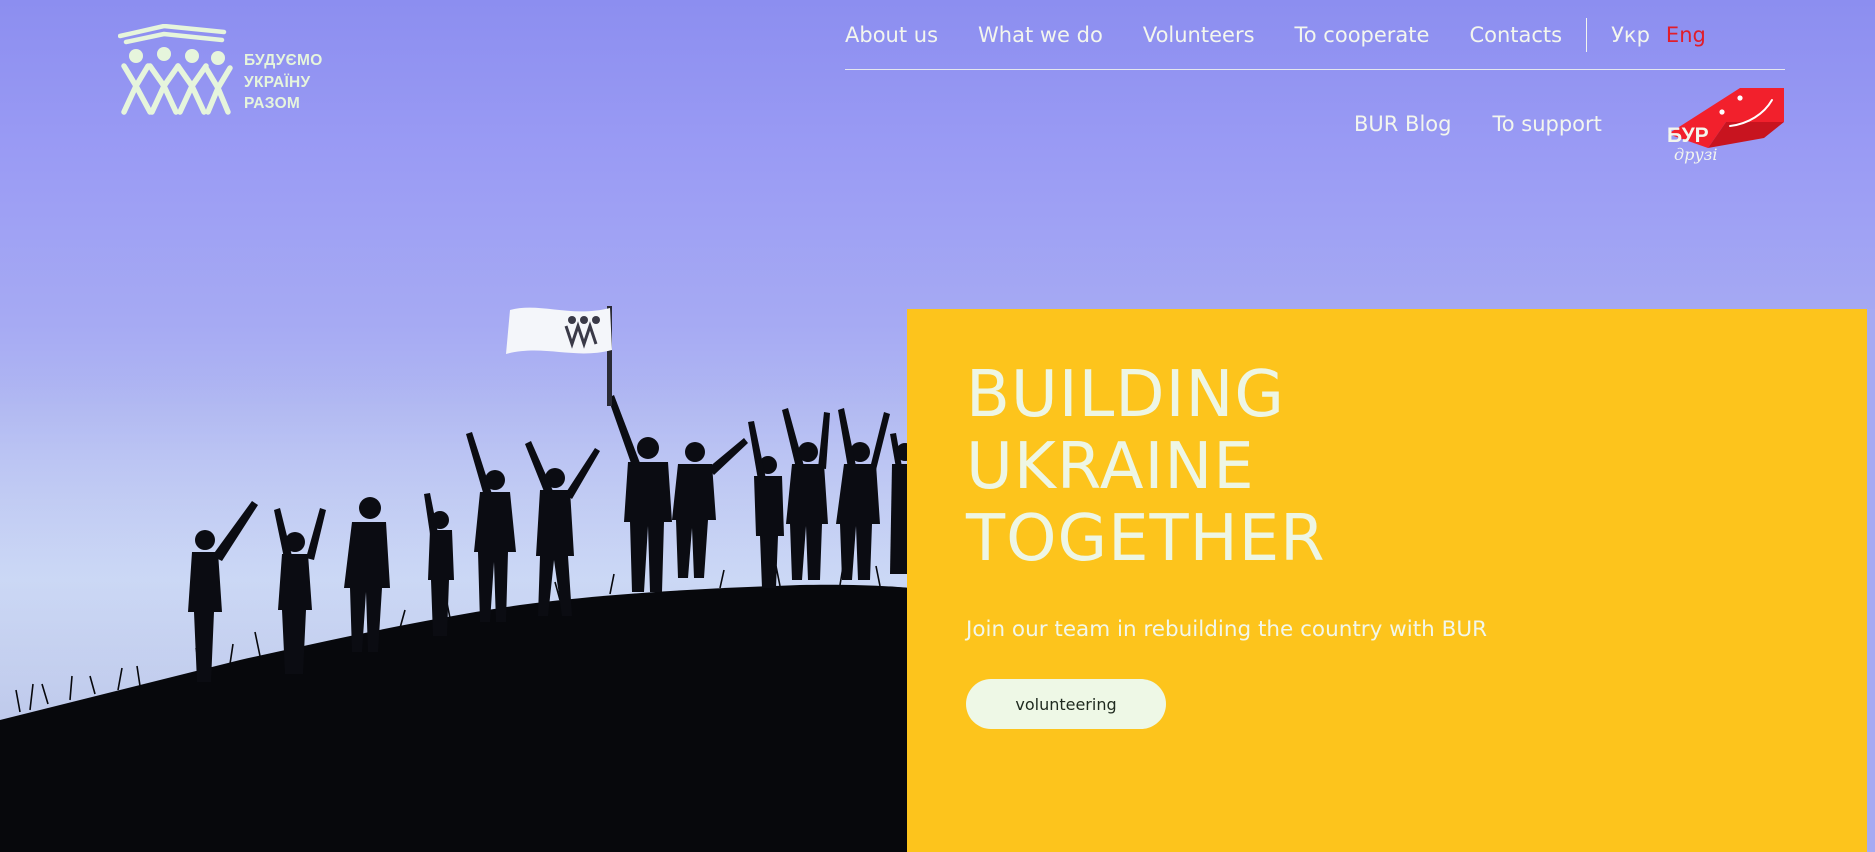 The image size is (1875, 852). I want to click on logo-wordmark: БУДУЄМО УКРАЇНУ РАЗОМ, so click(283, 82).